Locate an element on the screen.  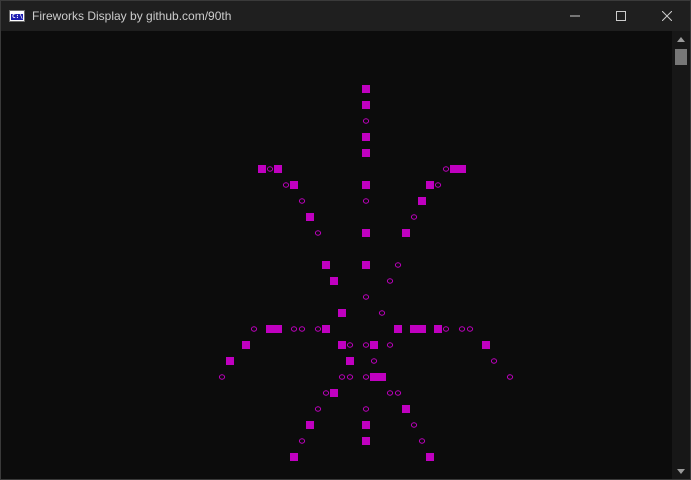
close-icon is located at coordinates (667, 16).